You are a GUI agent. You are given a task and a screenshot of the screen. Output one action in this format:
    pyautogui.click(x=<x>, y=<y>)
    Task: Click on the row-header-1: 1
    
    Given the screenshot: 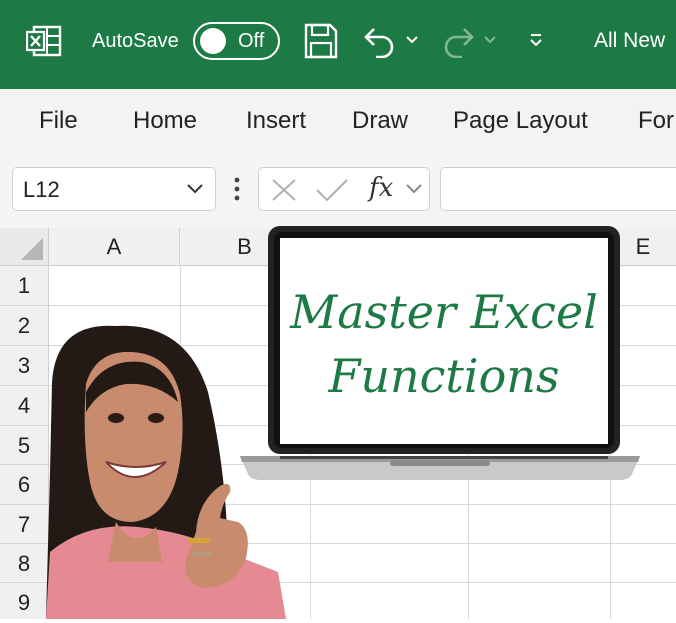 What is the action you would take?
    pyautogui.click(x=24, y=286)
    